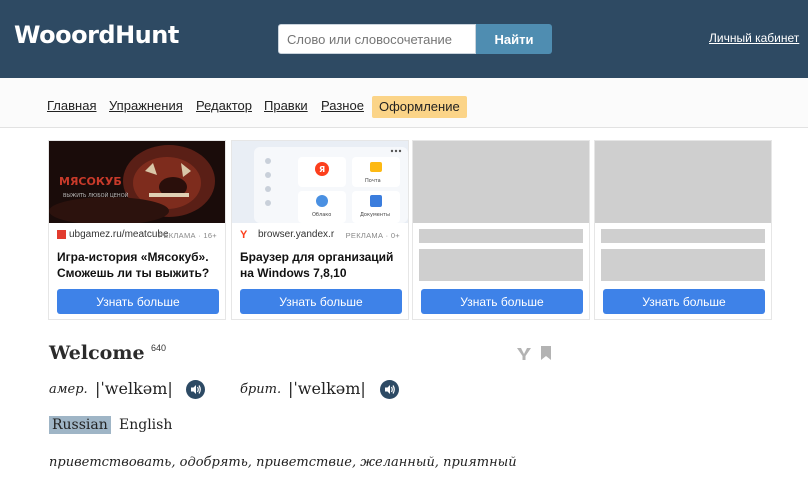 Image resolution: width=808 pixels, height=480 pixels. Describe the element at coordinates (96, 195) in the screenshot. I see `ad-game-image-subtitle: ВЫЖИТЬ ЛЮБОЙ ЦЕНОЙ` at that location.